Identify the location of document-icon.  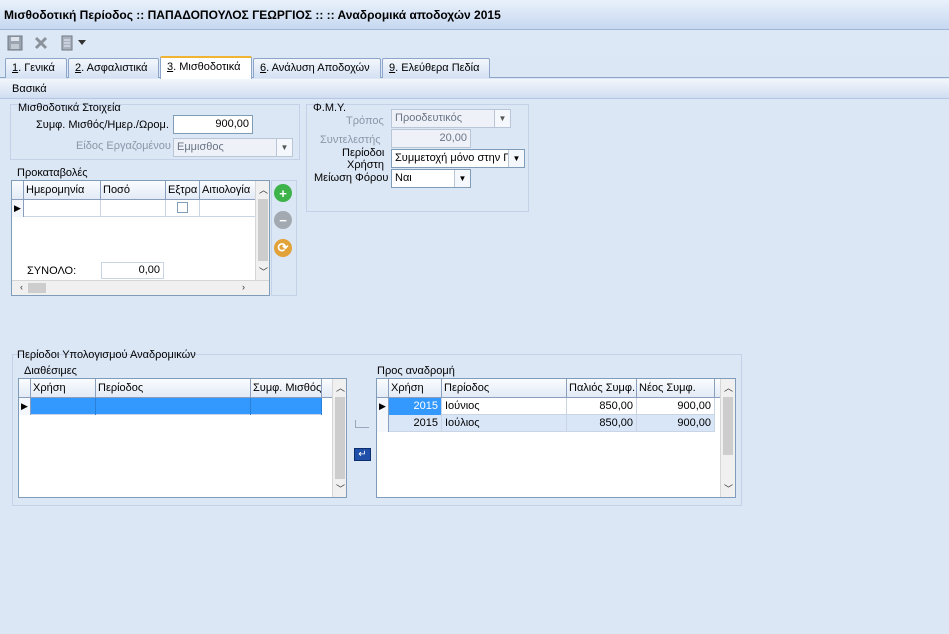
(67, 43).